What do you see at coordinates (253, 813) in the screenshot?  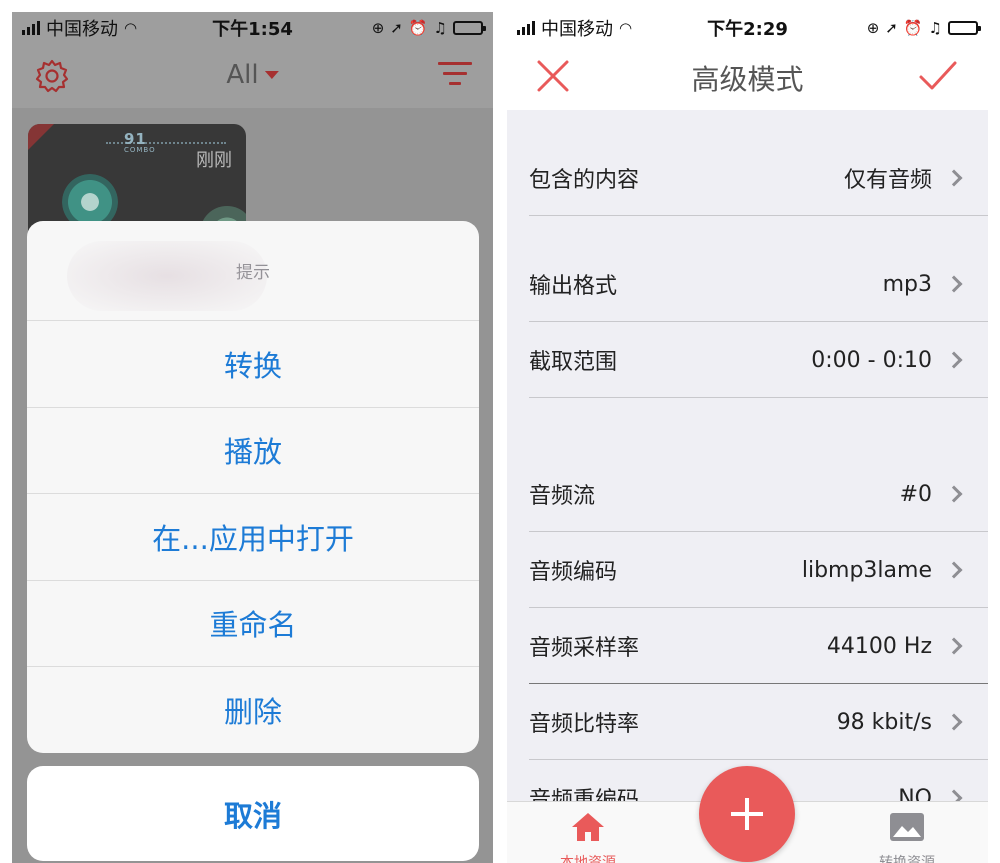 I see `cancel-button: 取消` at bounding box center [253, 813].